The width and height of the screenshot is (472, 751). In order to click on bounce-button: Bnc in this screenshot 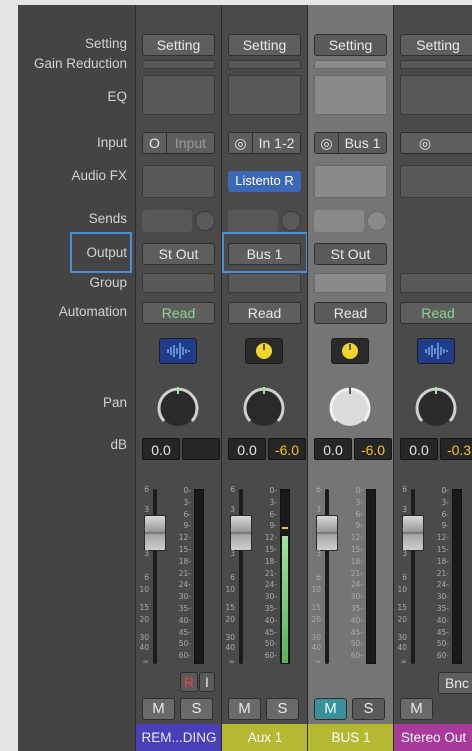, I will do `click(455, 683)`.